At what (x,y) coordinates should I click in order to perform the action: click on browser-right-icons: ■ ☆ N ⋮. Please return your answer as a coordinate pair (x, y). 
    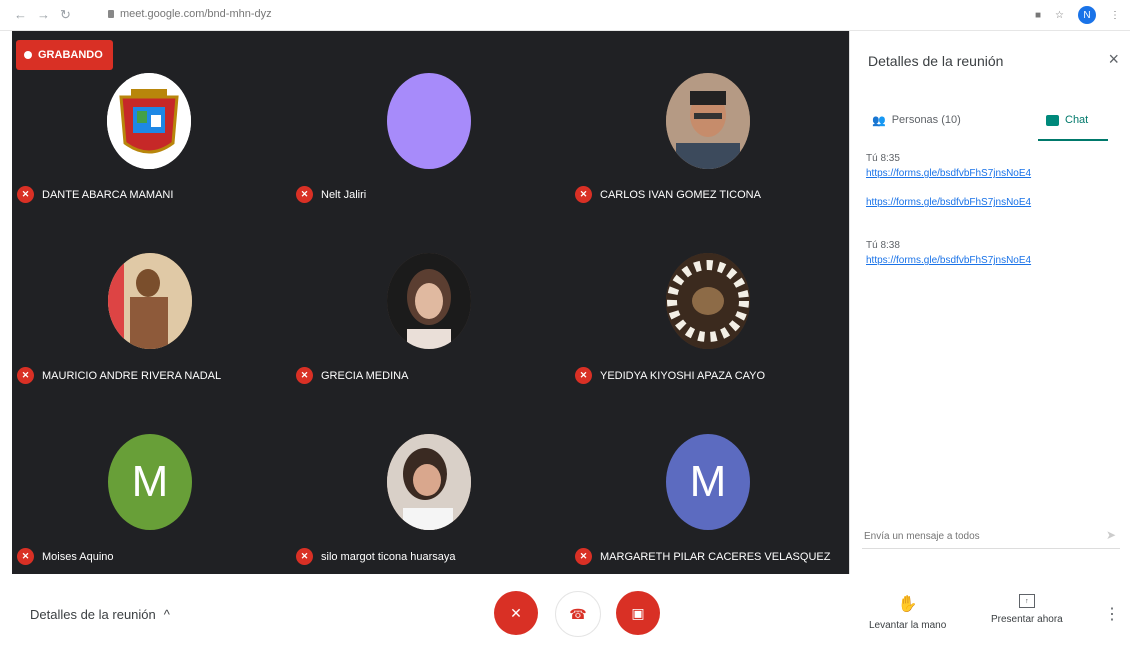
    Looking at the image, I should click on (1077, 15).